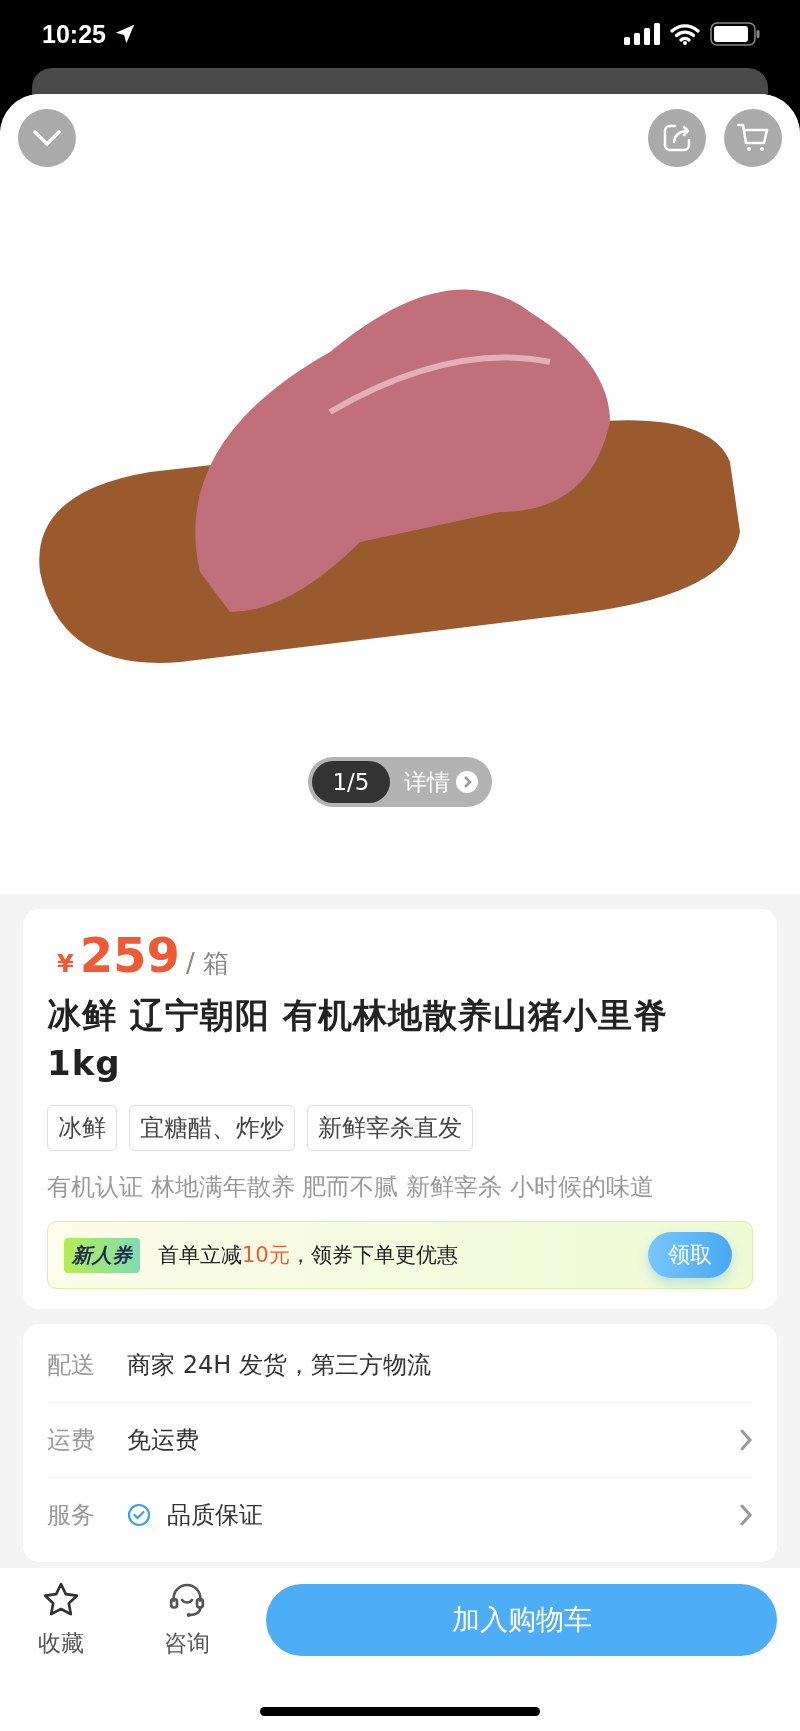 This screenshot has height=1731, width=800. I want to click on info-label: 服务, so click(71, 1515).